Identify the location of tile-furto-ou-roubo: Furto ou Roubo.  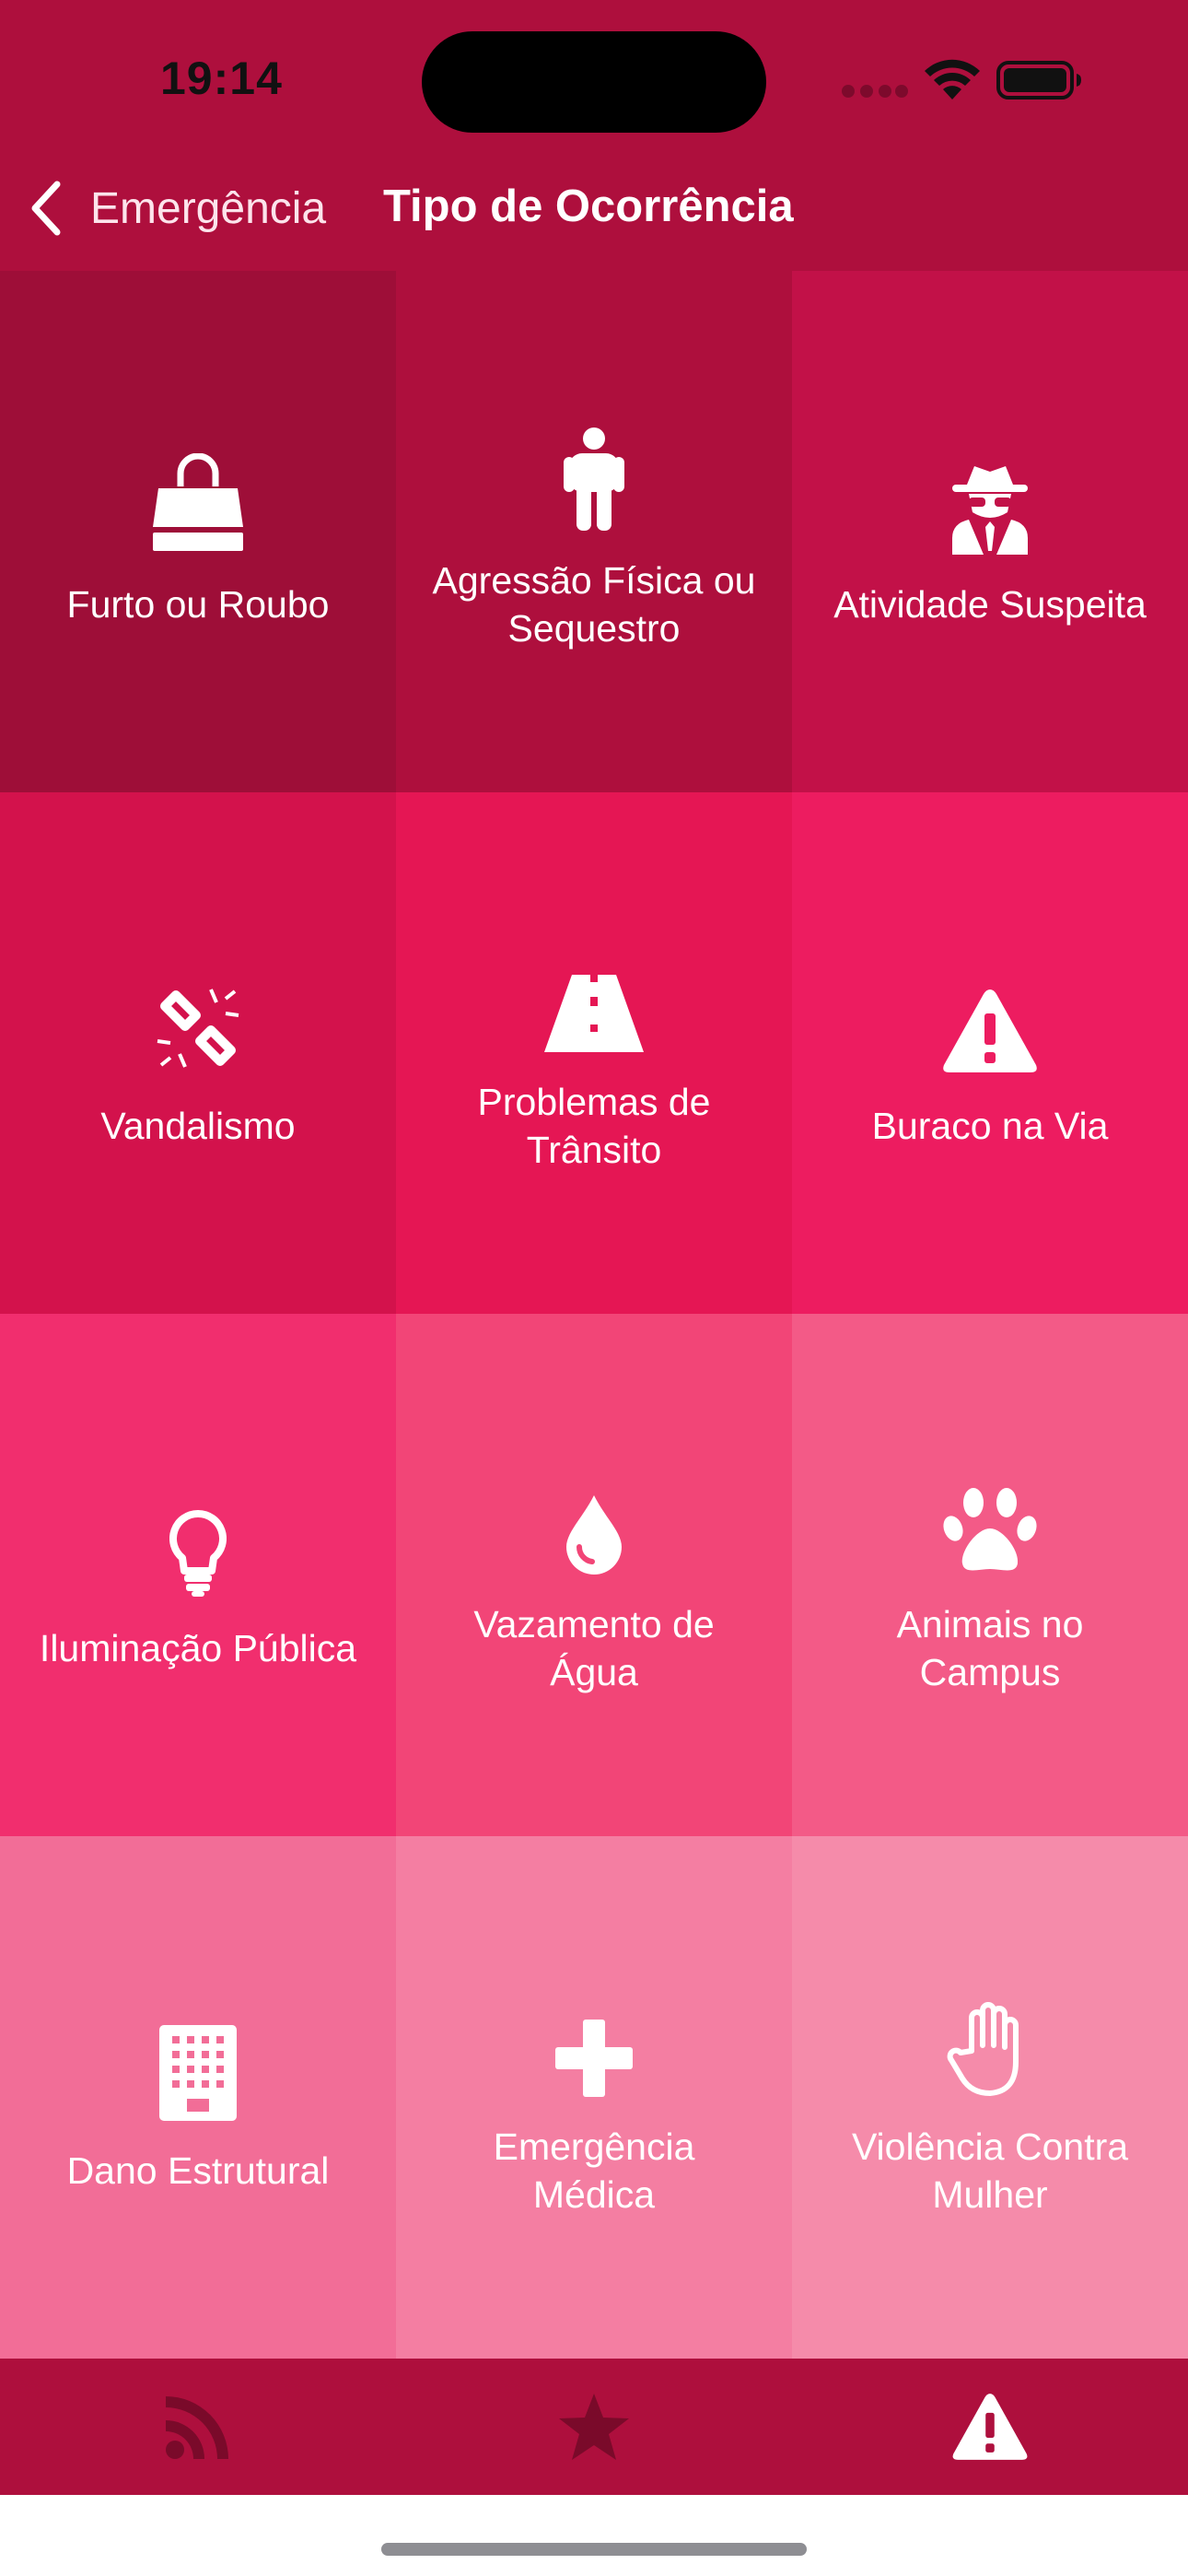
(198, 531).